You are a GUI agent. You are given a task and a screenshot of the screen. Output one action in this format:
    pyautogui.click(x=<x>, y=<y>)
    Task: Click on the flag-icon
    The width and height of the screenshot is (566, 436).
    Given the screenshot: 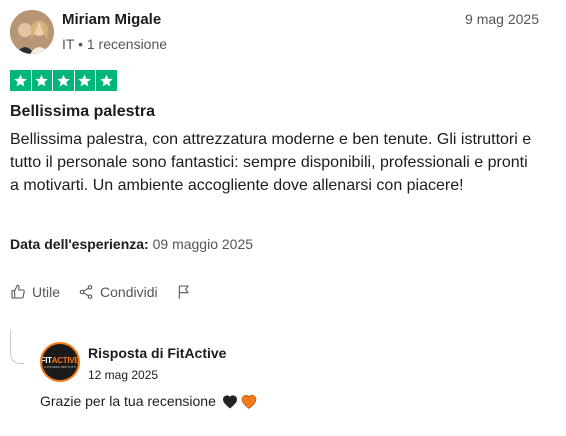 What is the action you would take?
    pyautogui.click(x=183, y=292)
    